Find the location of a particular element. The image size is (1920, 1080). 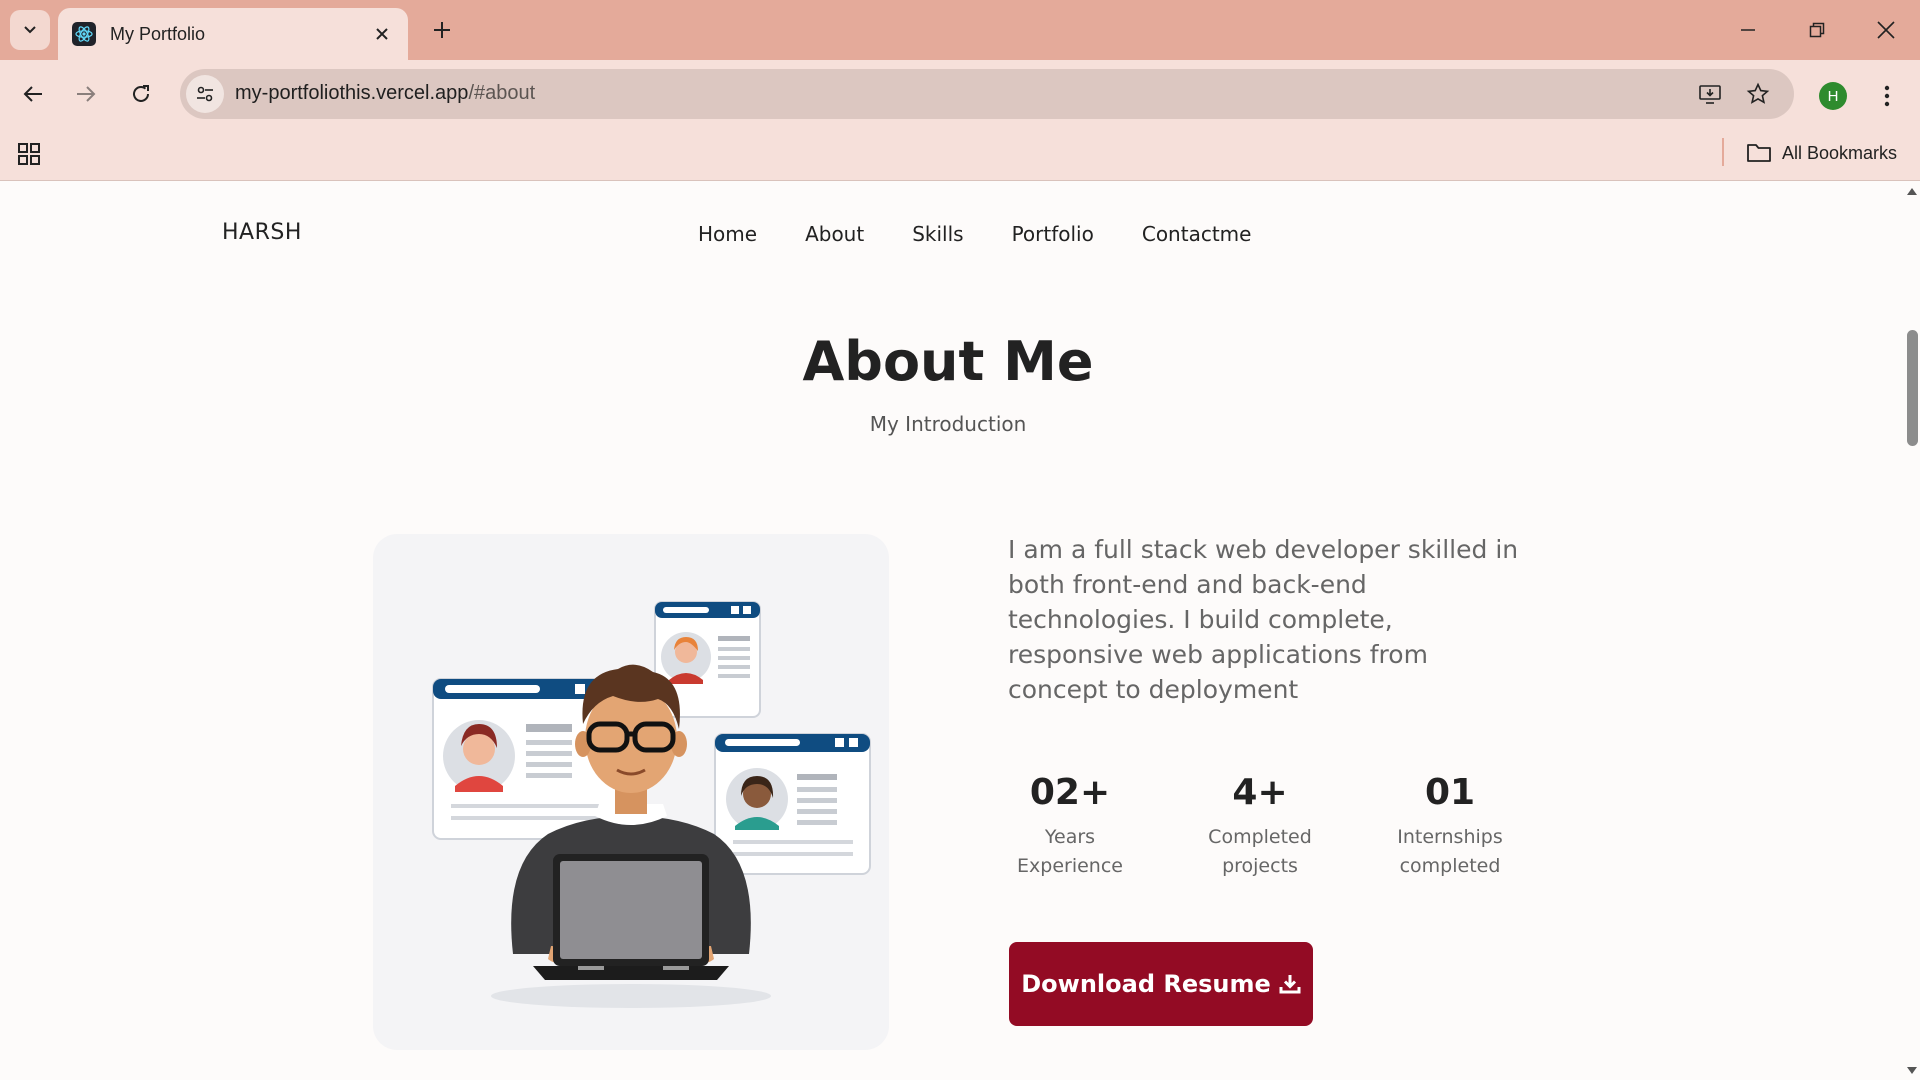

download-resume-label: Download Resume is located at coordinates (1146, 984).